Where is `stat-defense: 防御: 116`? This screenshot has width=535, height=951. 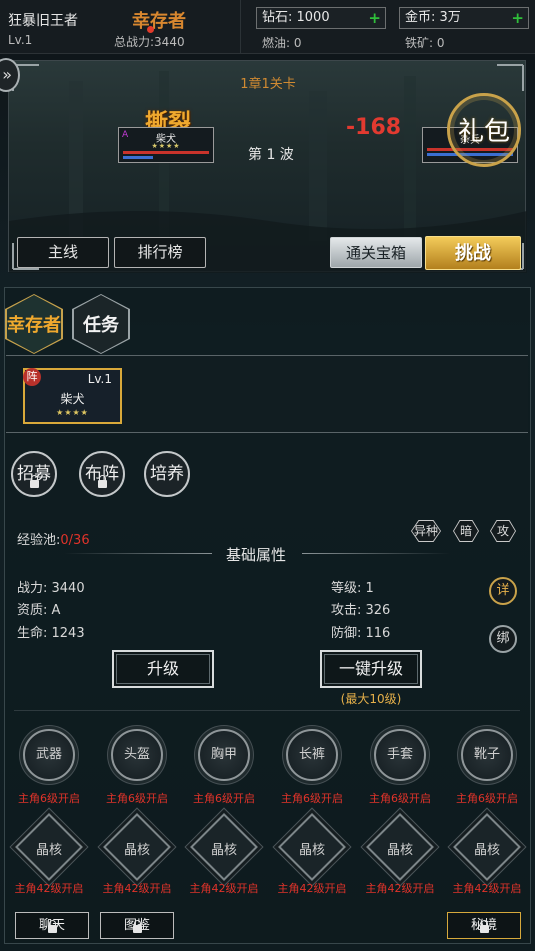
stat-defense: 防御: 116 is located at coordinates (361, 633).